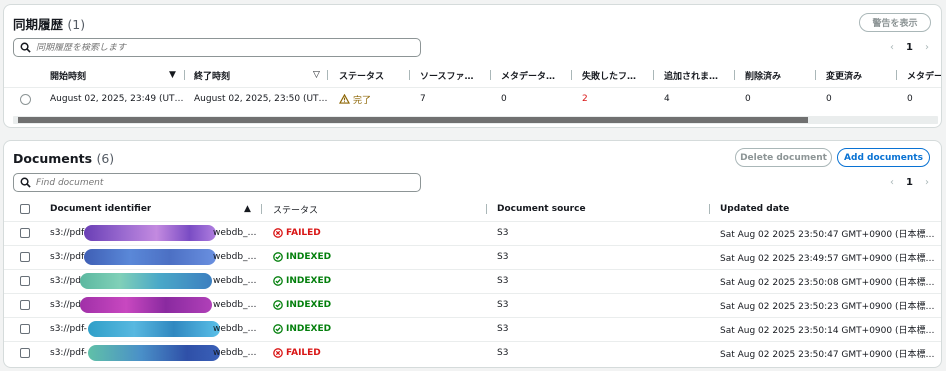 The height and width of the screenshot is (371, 946). Describe the element at coordinates (247, 209) in the screenshot. I see `sort-asc-icon: ▲` at that location.